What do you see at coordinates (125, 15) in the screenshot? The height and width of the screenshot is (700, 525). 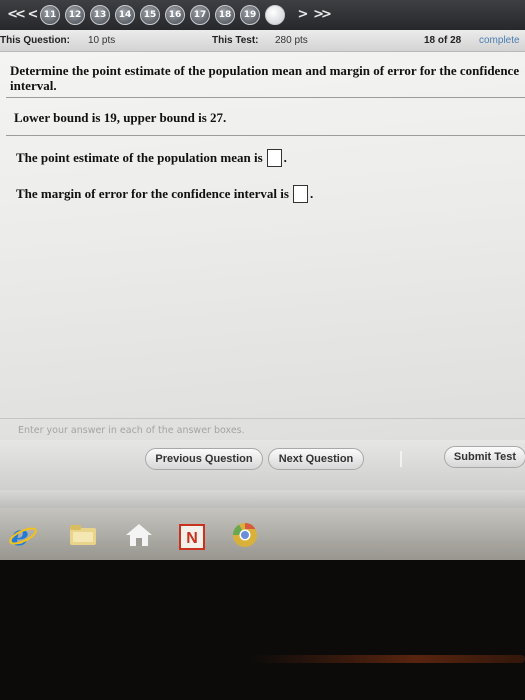 I see `question-14-button: 14` at bounding box center [125, 15].